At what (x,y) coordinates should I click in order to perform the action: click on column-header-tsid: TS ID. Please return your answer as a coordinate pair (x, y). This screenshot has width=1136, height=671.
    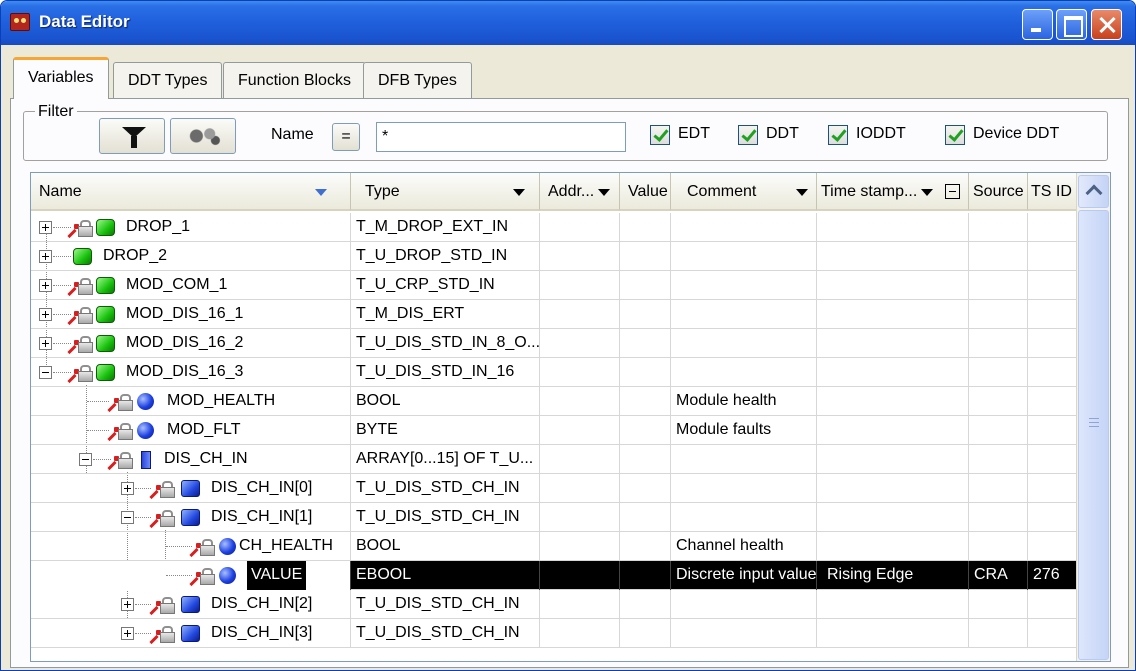
    Looking at the image, I should click on (1052, 192).